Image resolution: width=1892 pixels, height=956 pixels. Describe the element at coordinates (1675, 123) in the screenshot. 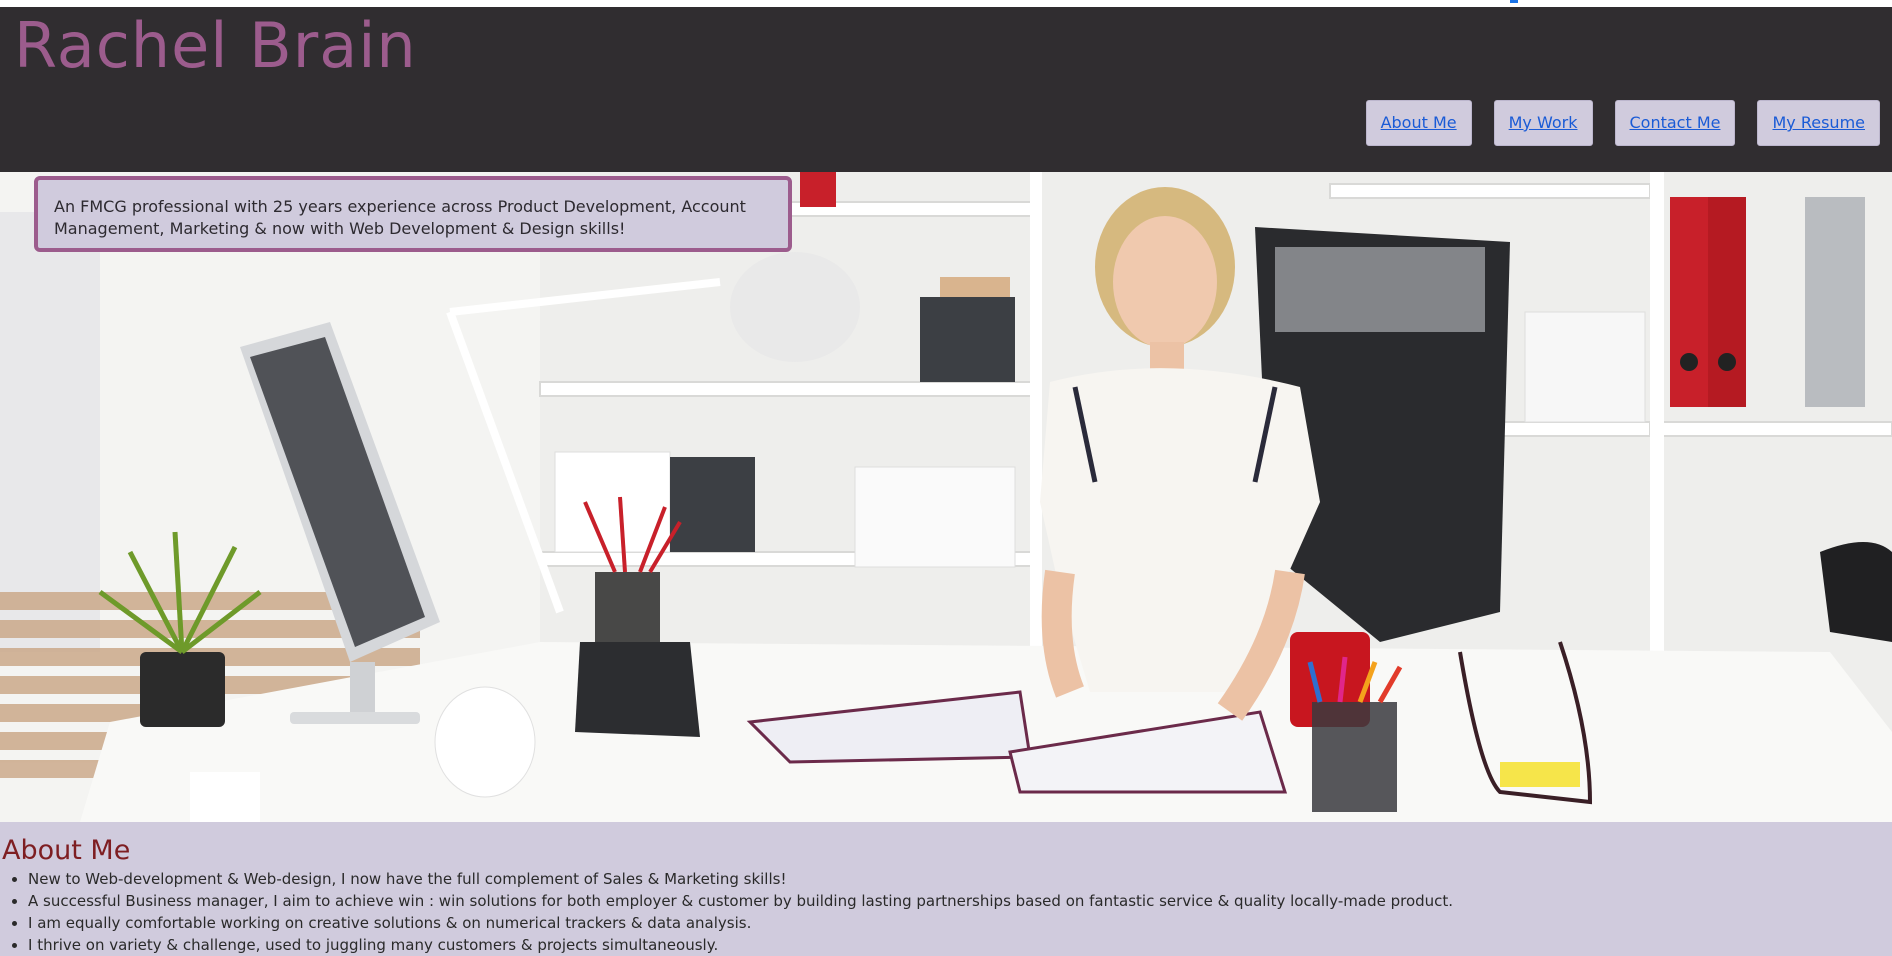

I see `nav-contact-me: Contact Me` at that location.